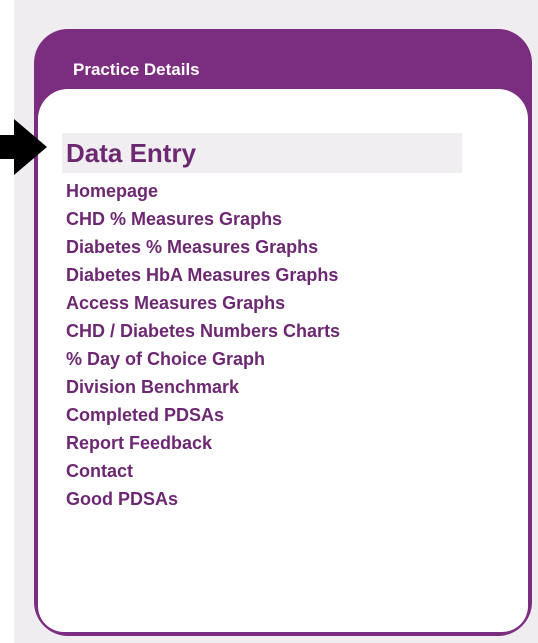 The image size is (538, 643). What do you see at coordinates (262, 153) in the screenshot?
I see `nav-item-data-entry: Data Entry` at bounding box center [262, 153].